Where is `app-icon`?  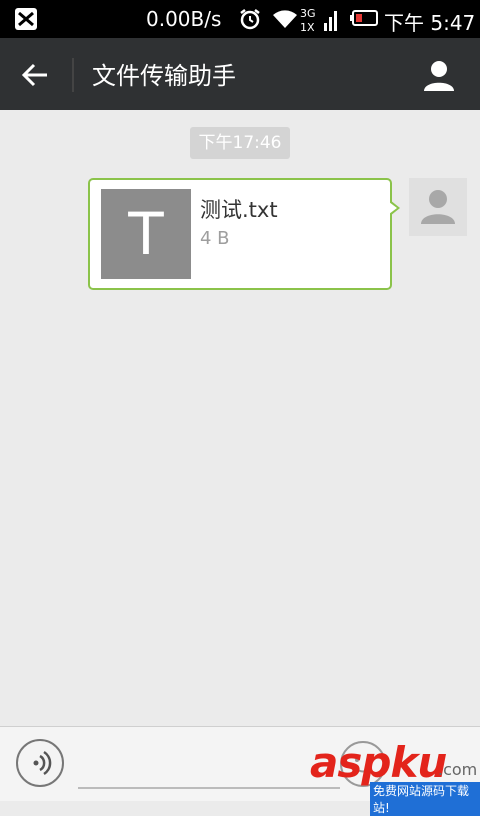
app-icon is located at coordinates (26, 19).